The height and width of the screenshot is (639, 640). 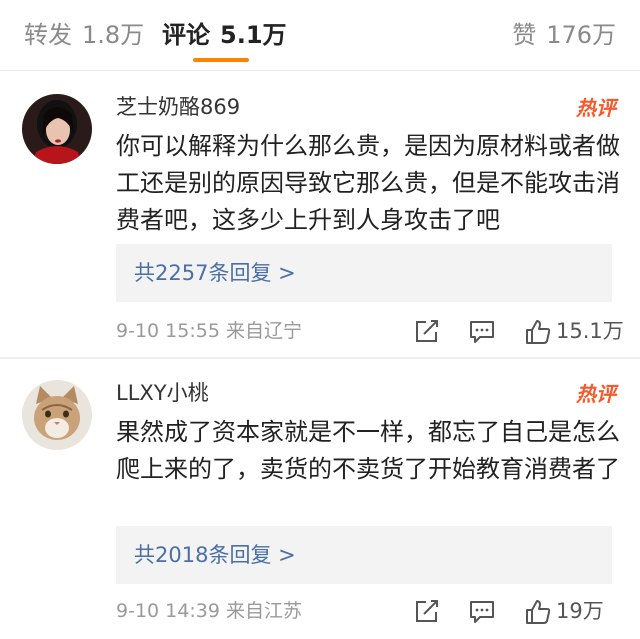 What do you see at coordinates (590, 331) in the screenshot?
I see `like-count: 15.1万` at bounding box center [590, 331].